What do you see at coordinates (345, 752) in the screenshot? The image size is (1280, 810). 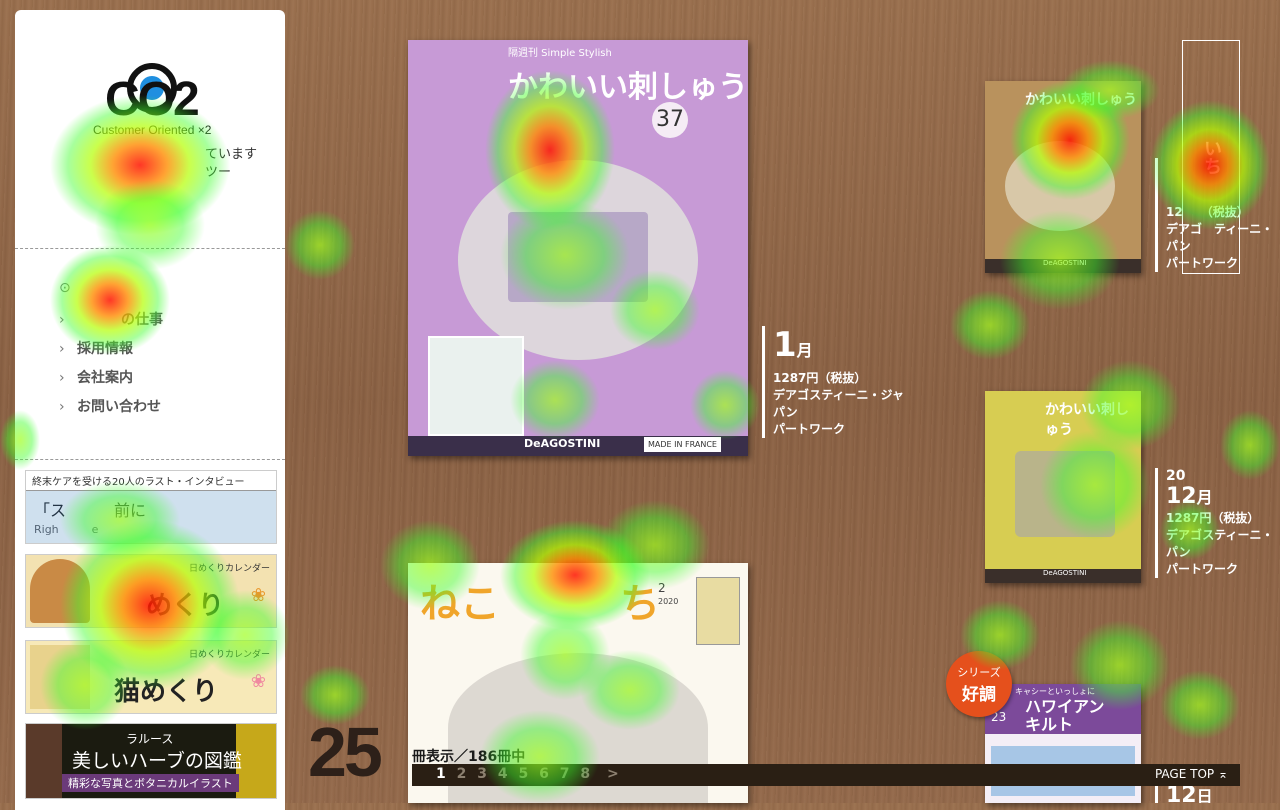 I see `result-count: 25` at bounding box center [345, 752].